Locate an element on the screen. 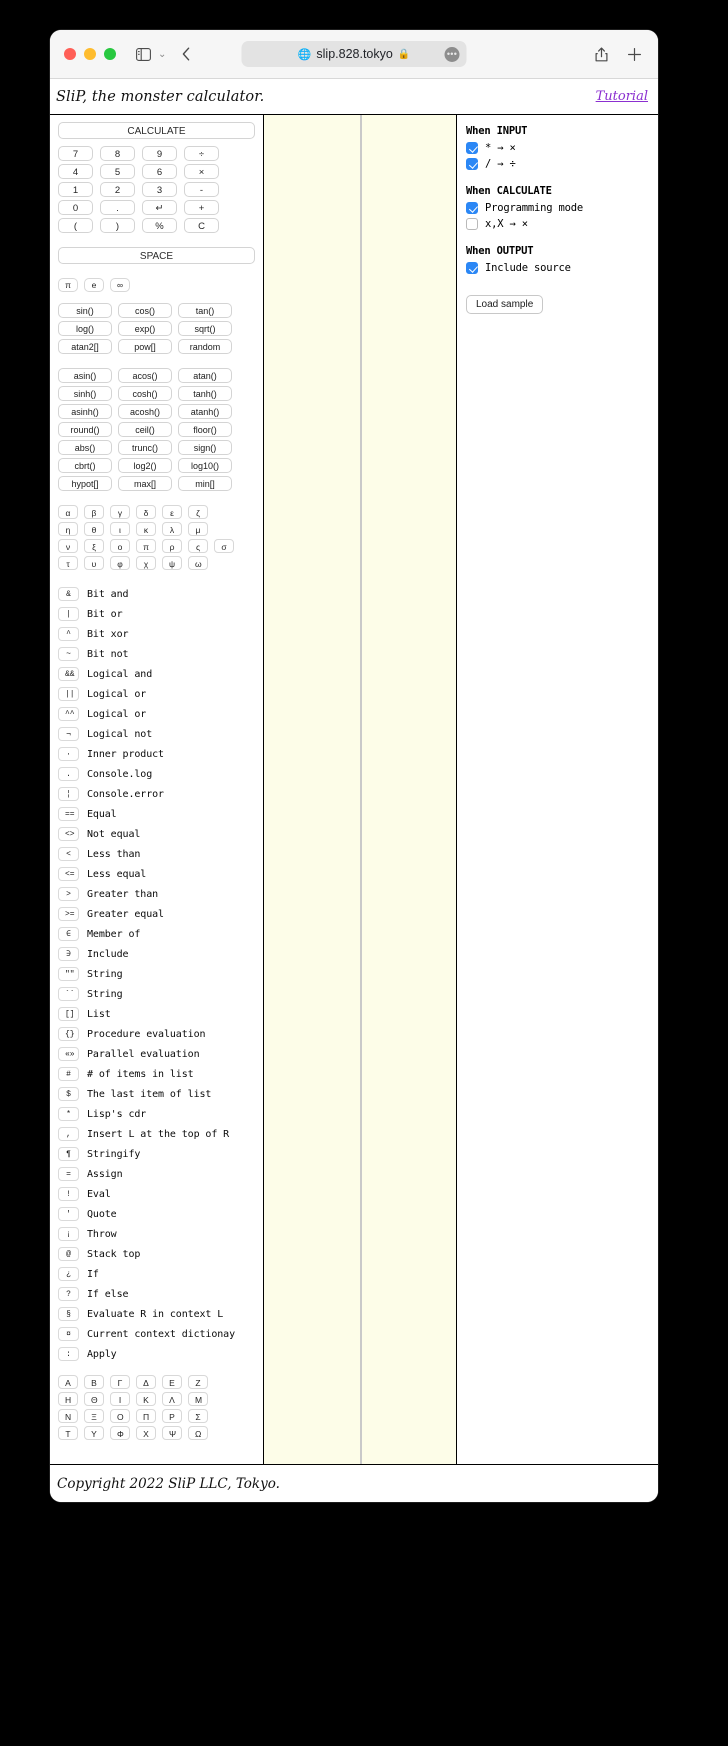 The height and width of the screenshot is (1746, 728). operator-symbol-button: . is located at coordinates (68, 774).